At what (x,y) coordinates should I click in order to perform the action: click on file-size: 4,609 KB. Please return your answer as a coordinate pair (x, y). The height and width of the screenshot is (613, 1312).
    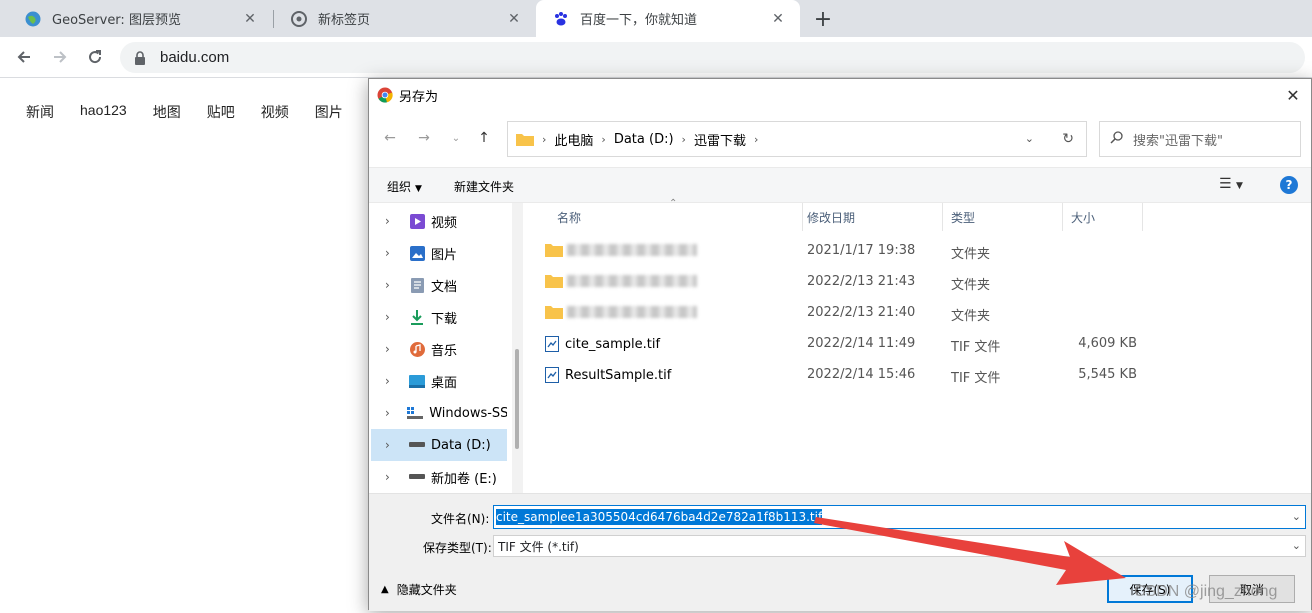
    Looking at the image, I should click on (1107, 343).